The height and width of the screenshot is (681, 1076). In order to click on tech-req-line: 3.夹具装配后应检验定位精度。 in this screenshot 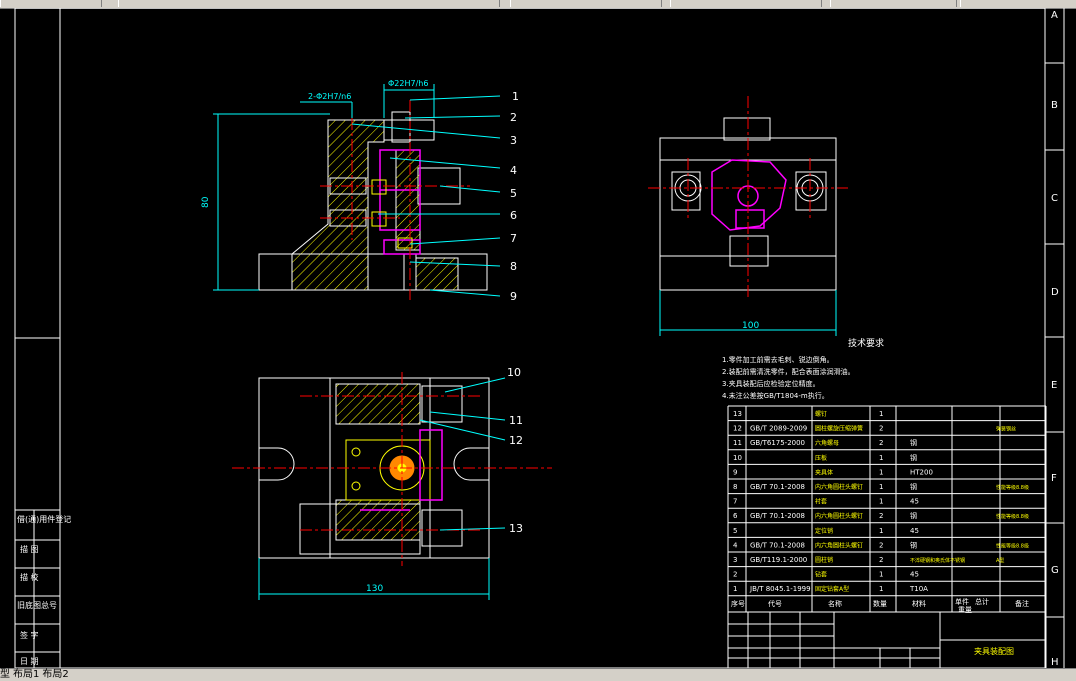, I will do `click(771, 383)`.